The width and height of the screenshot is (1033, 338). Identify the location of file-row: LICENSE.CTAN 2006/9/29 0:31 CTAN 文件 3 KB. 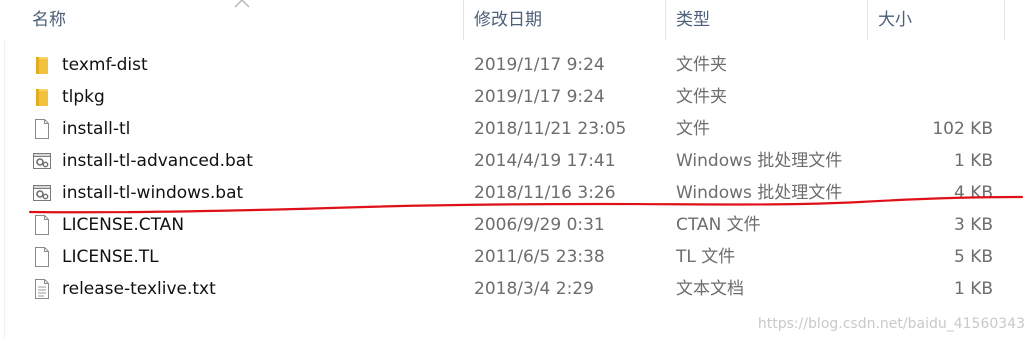
(516, 225).